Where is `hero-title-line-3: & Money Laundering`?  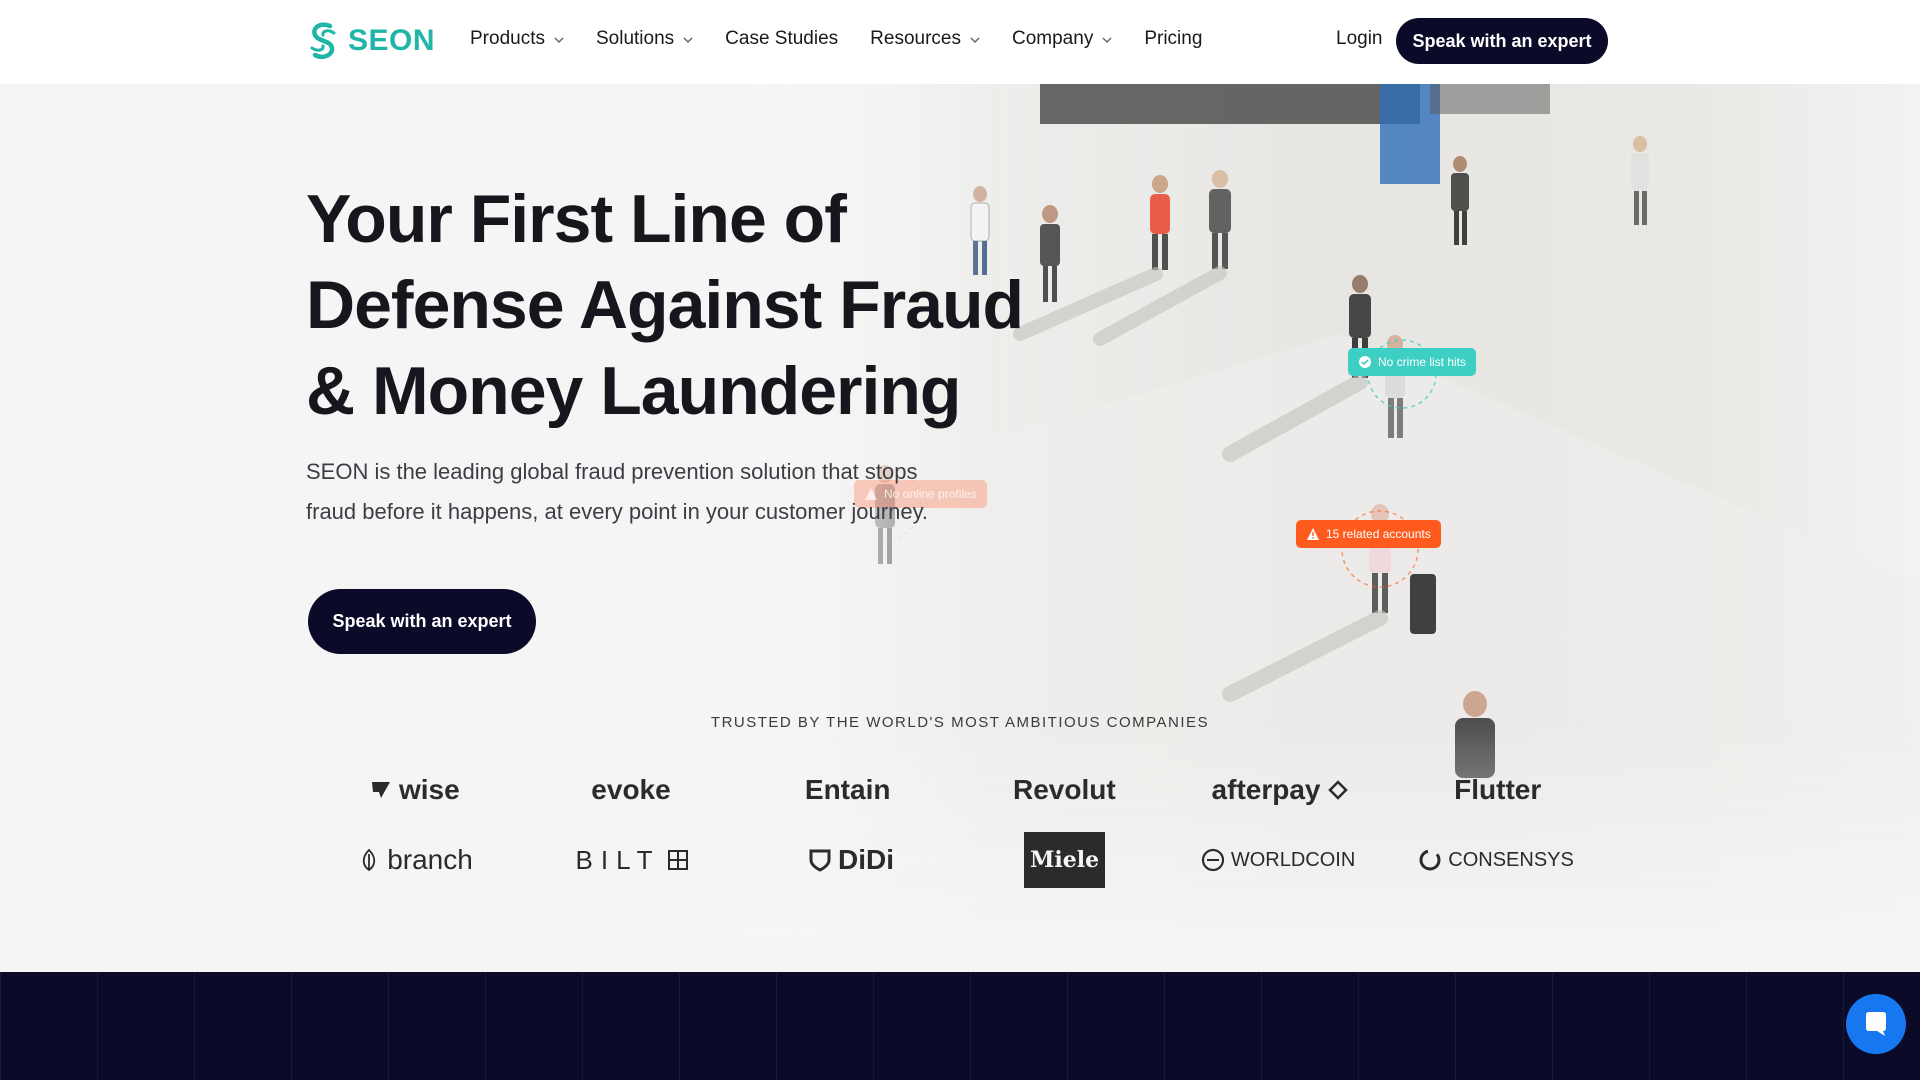
hero-title-line-3: & Money Laundering is located at coordinates (633, 391).